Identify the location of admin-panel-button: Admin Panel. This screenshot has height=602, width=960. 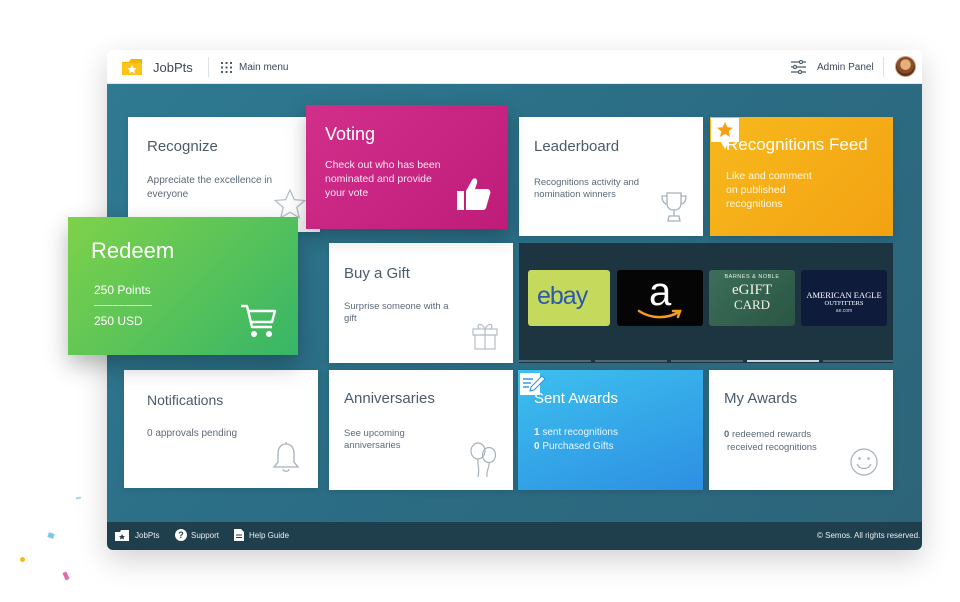
(845, 67).